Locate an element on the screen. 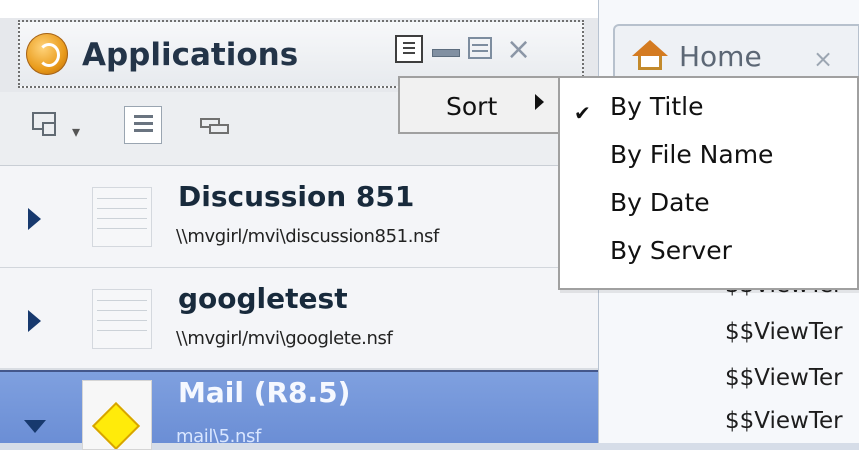 The width and height of the screenshot is (859, 450). list-item-selected: Mail (R8.5) mail\5.nsf is located at coordinates (299, 410).